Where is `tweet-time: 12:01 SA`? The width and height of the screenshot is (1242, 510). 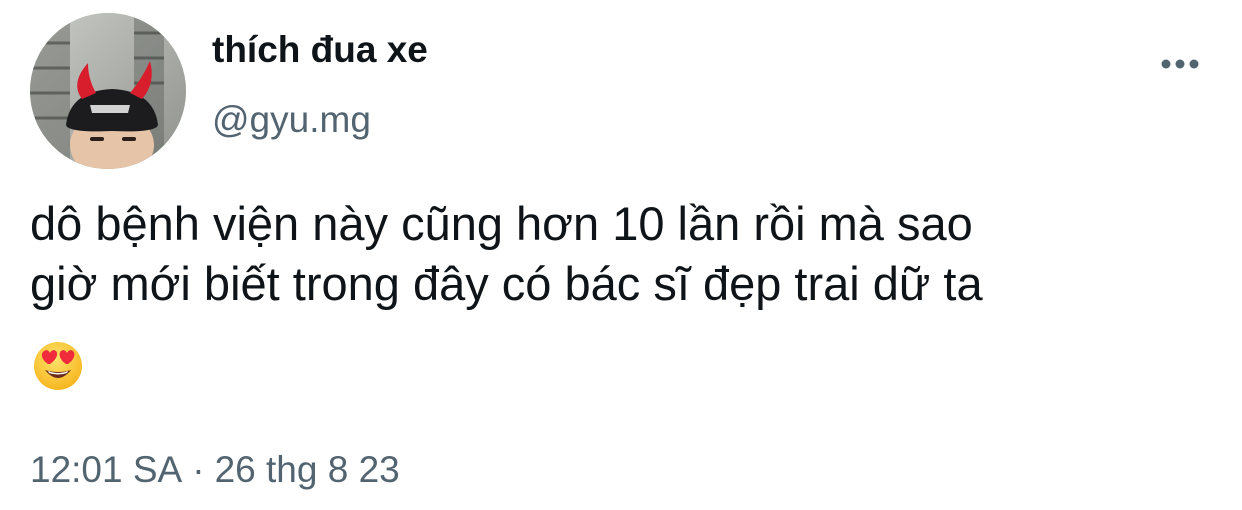 tweet-time: 12:01 SA is located at coordinates (106, 469).